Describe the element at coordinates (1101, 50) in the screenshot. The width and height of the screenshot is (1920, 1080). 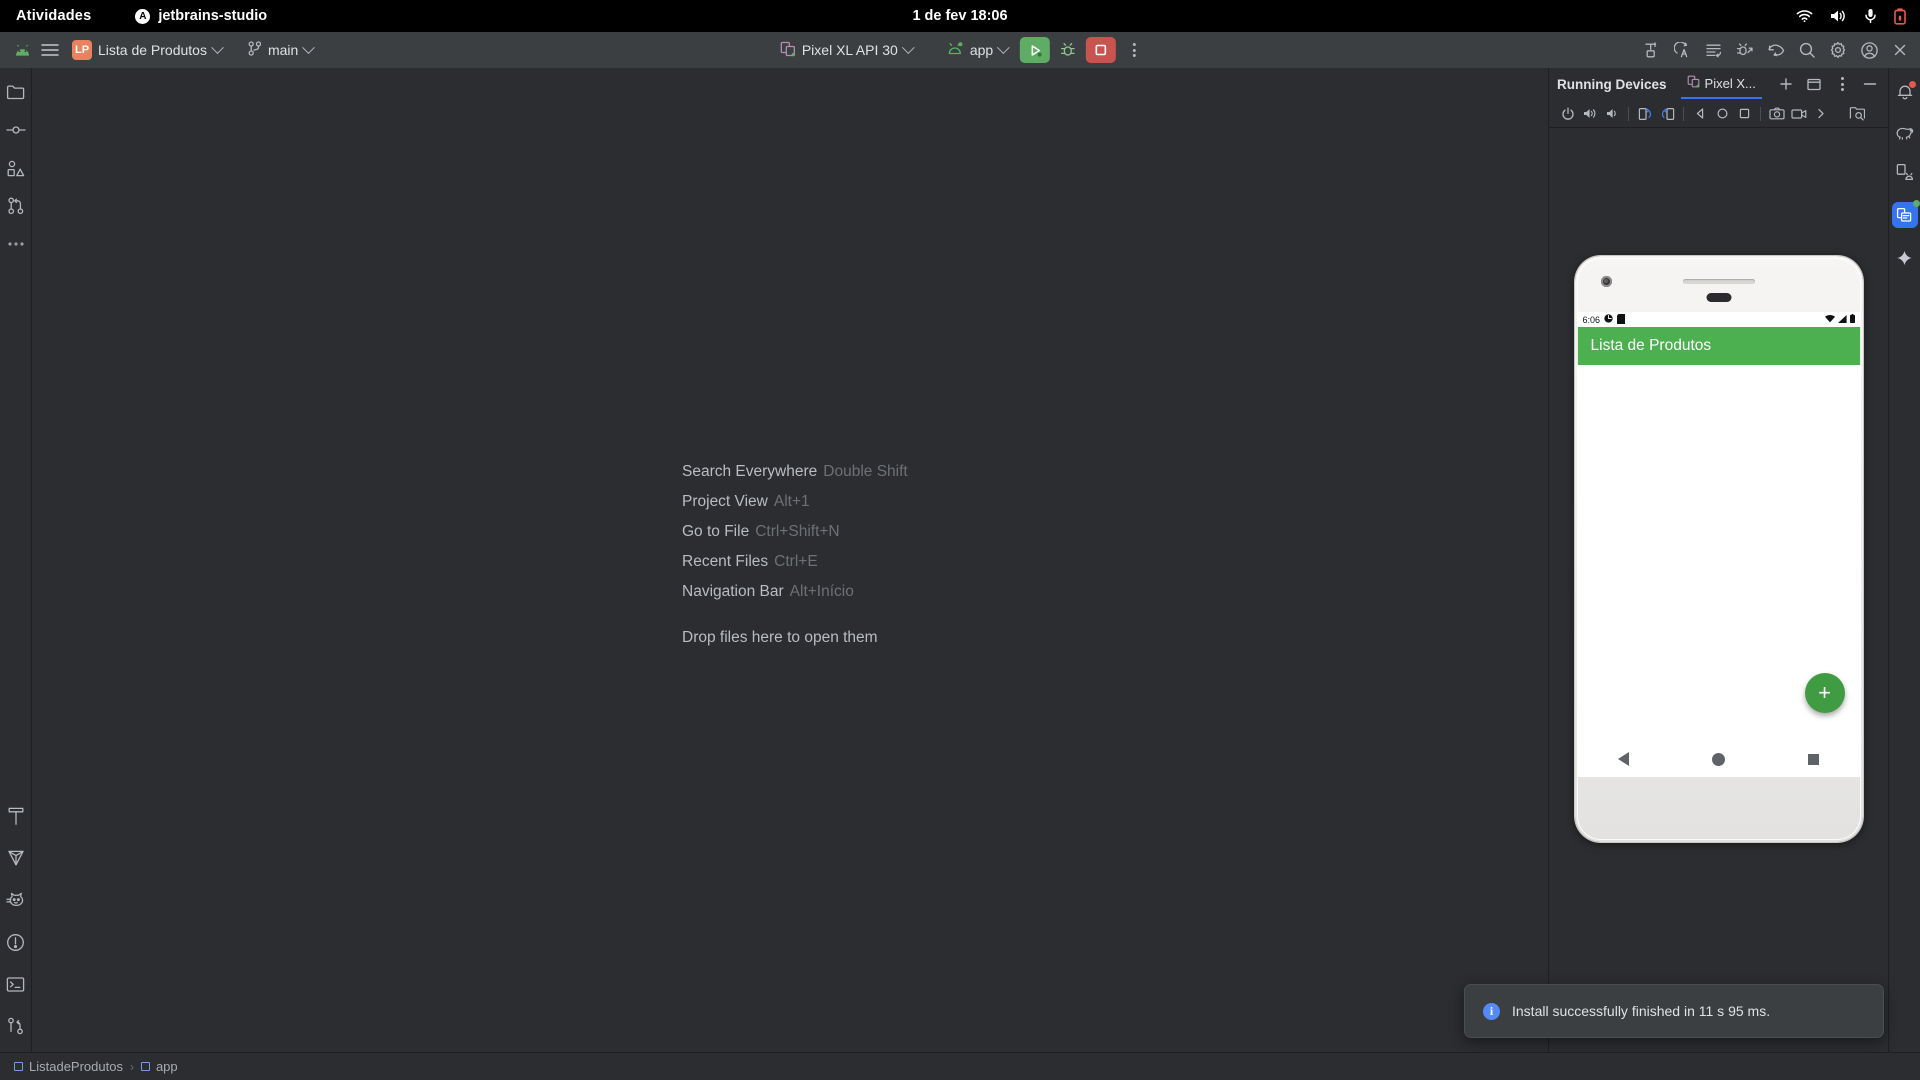
I see `stop-button` at that location.